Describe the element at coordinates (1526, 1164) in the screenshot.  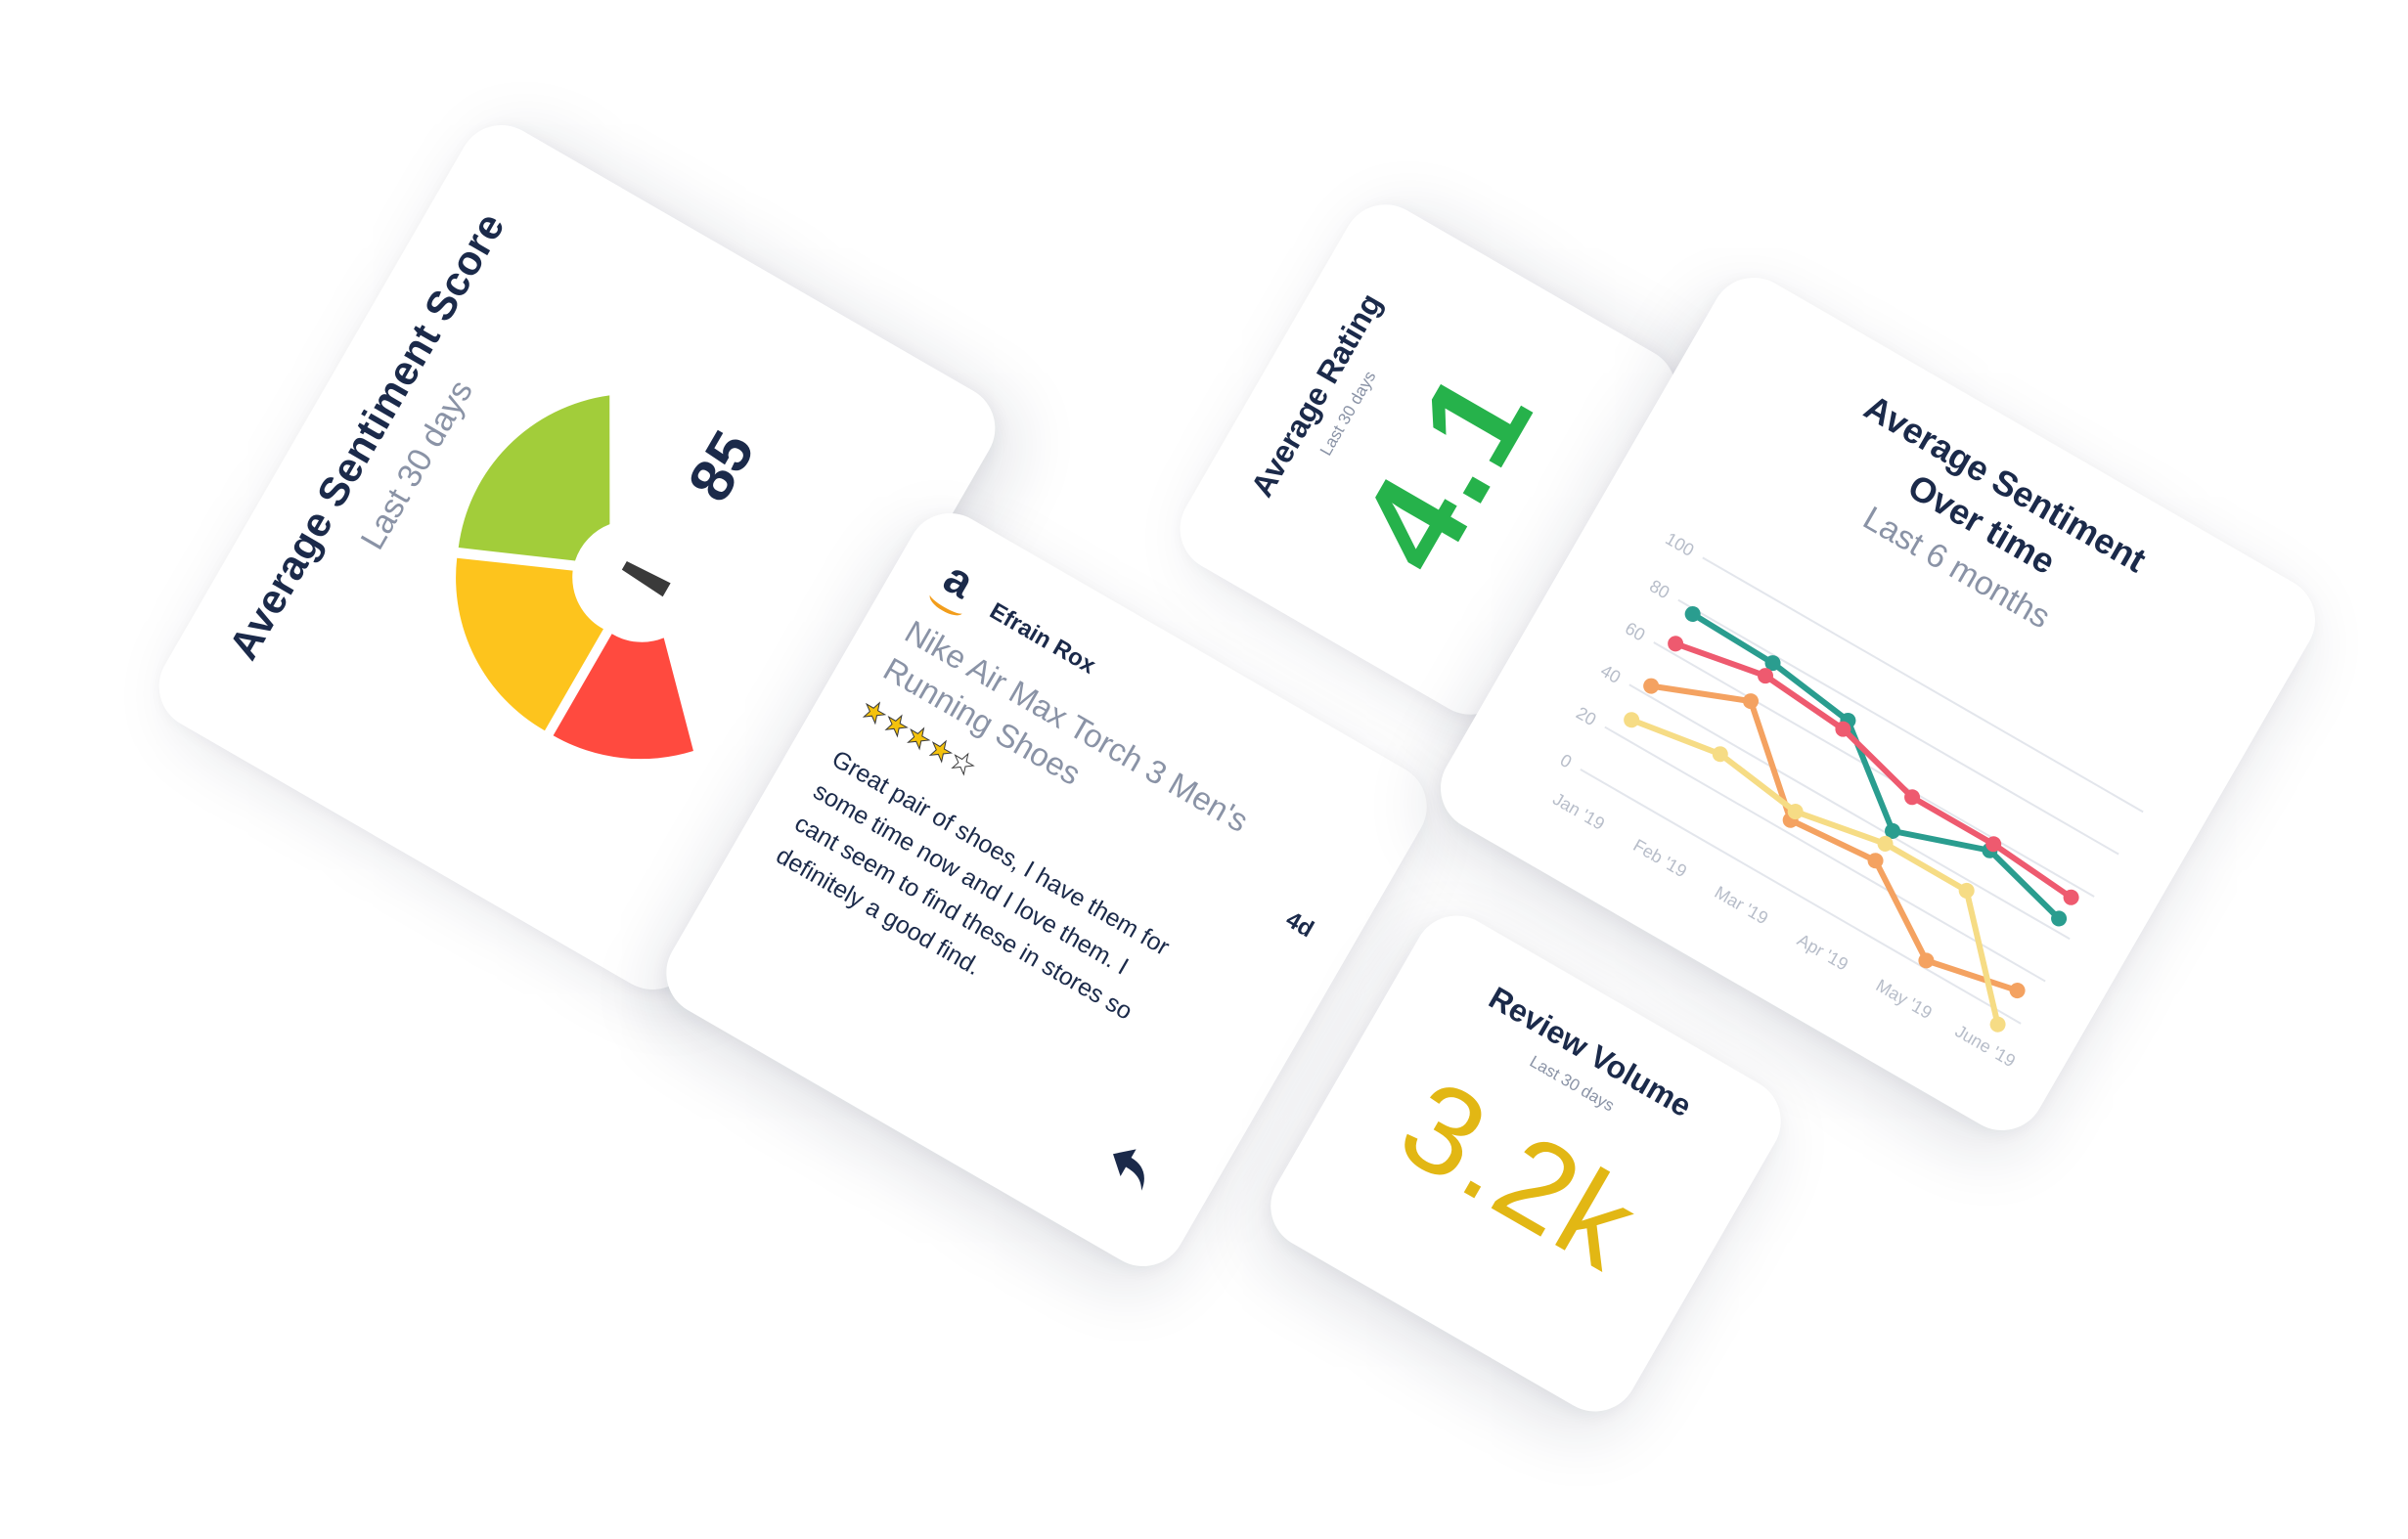
I see `review-volume-card: Review Volume Last 30 days 3.2k` at that location.